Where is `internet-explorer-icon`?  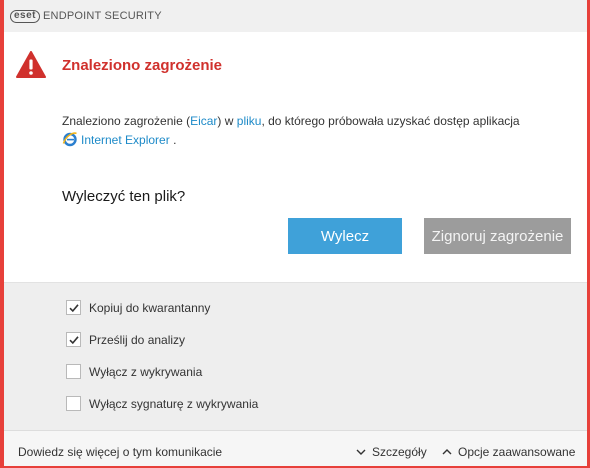
internet-explorer-icon is located at coordinates (69, 139).